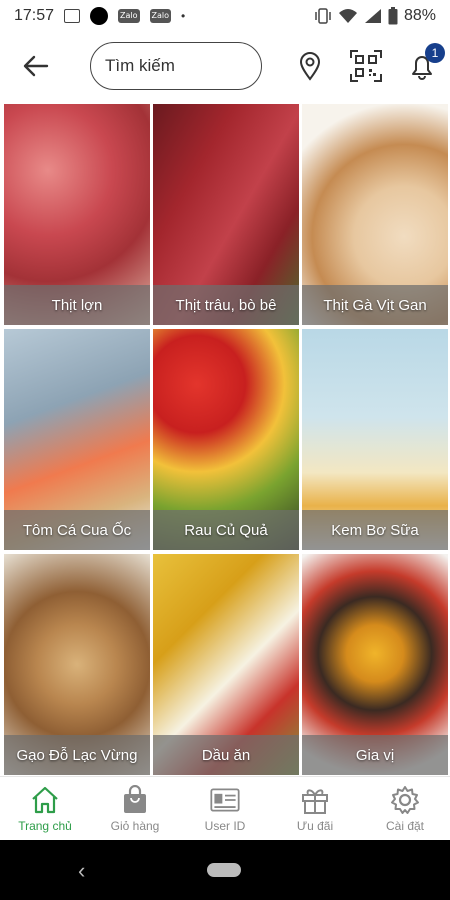 The image size is (450, 900). I want to click on top-bar: Tìm kiếm 1, so click(225, 66).